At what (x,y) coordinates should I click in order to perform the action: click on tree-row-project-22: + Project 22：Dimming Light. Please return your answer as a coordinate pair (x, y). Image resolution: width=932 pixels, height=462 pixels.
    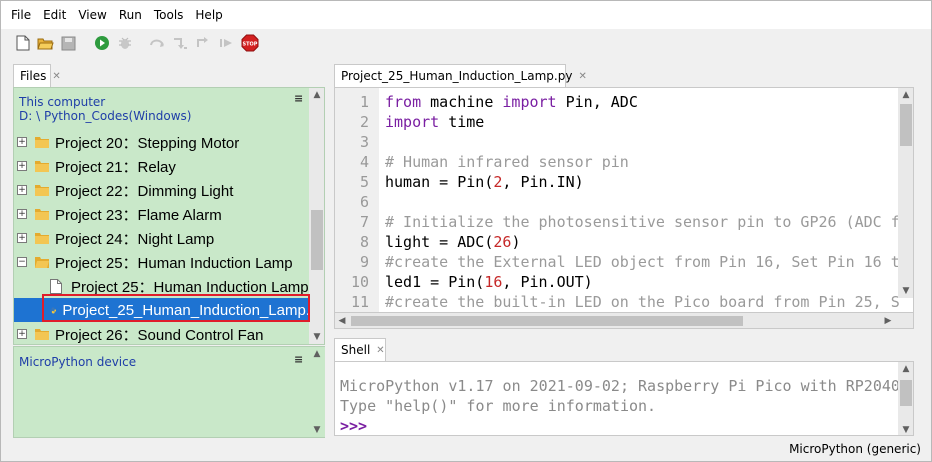
    Looking at the image, I should click on (162, 190).